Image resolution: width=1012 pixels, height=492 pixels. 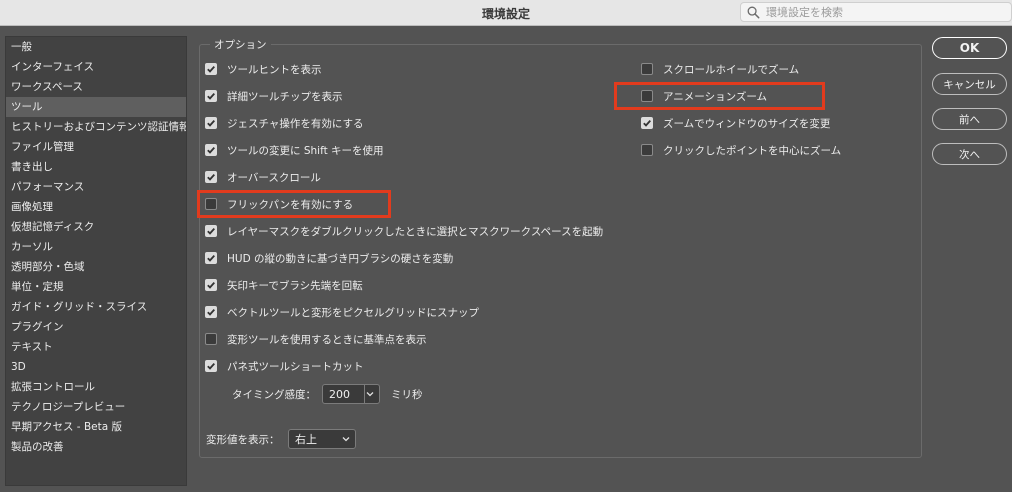 What do you see at coordinates (274, 177) in the screenshot?
I see `option-label: オーバースクロール` at bounding box center [274, 177].